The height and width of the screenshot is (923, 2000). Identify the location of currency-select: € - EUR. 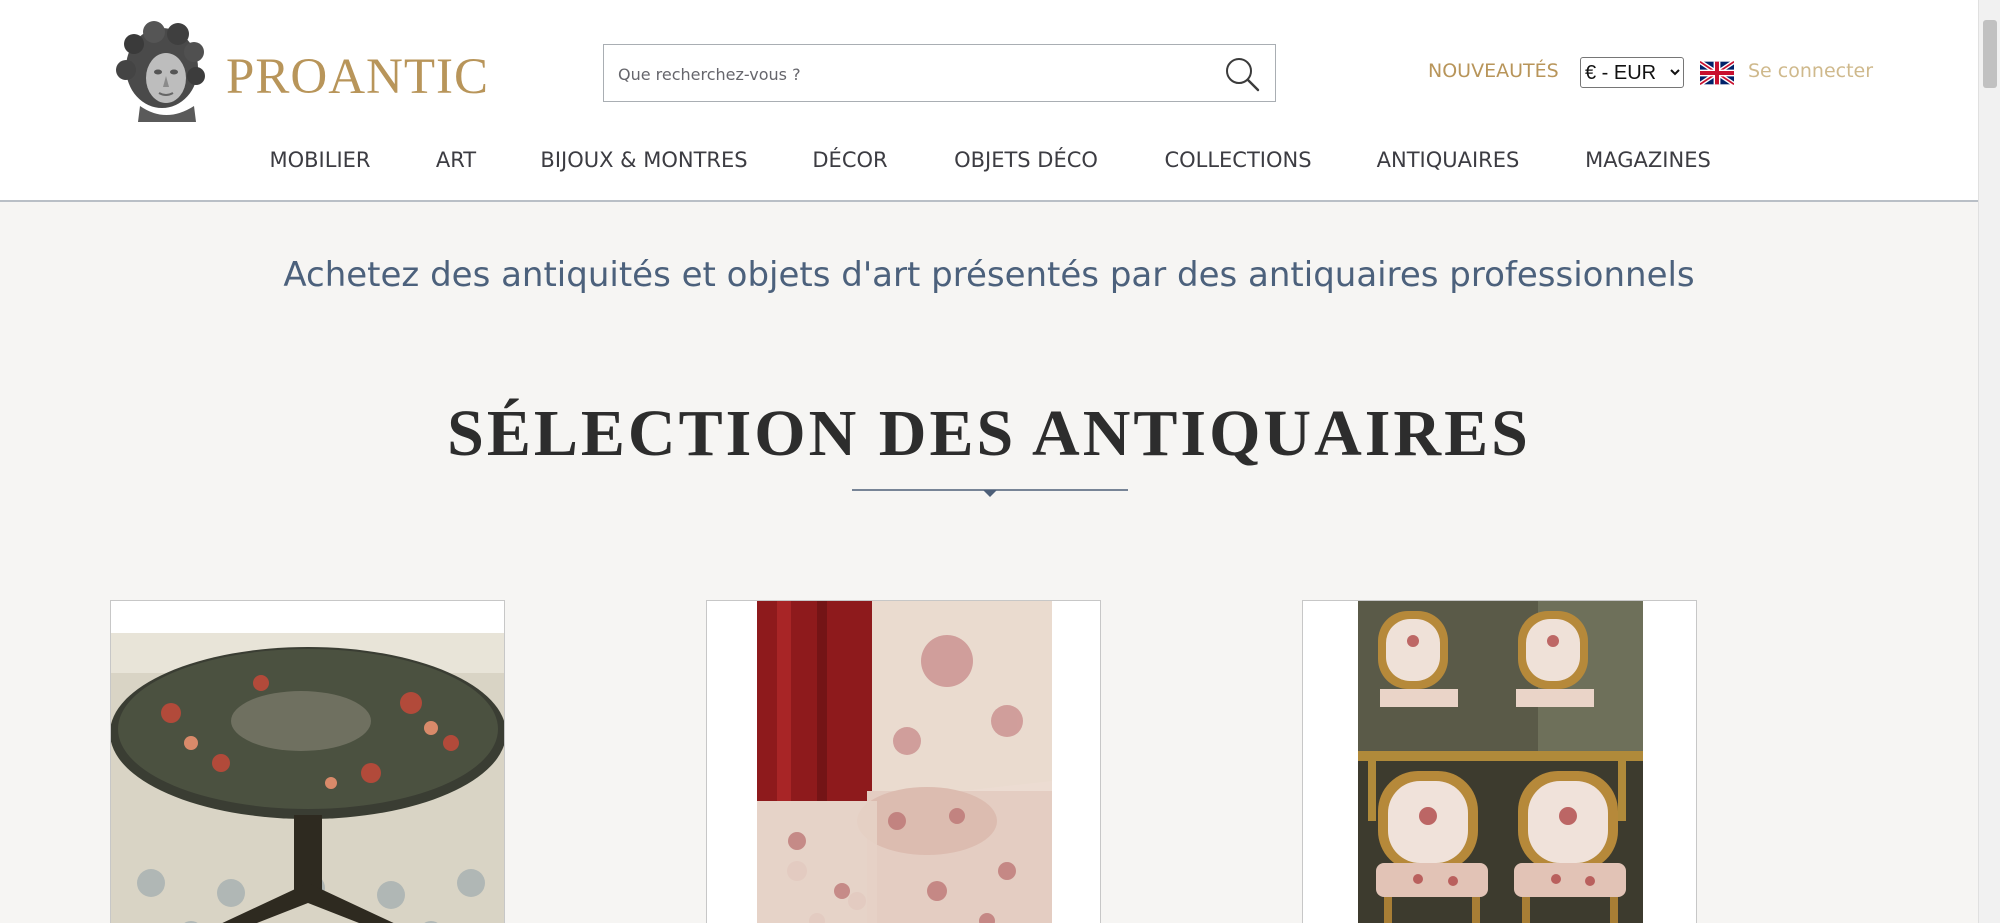
(1632, 72).